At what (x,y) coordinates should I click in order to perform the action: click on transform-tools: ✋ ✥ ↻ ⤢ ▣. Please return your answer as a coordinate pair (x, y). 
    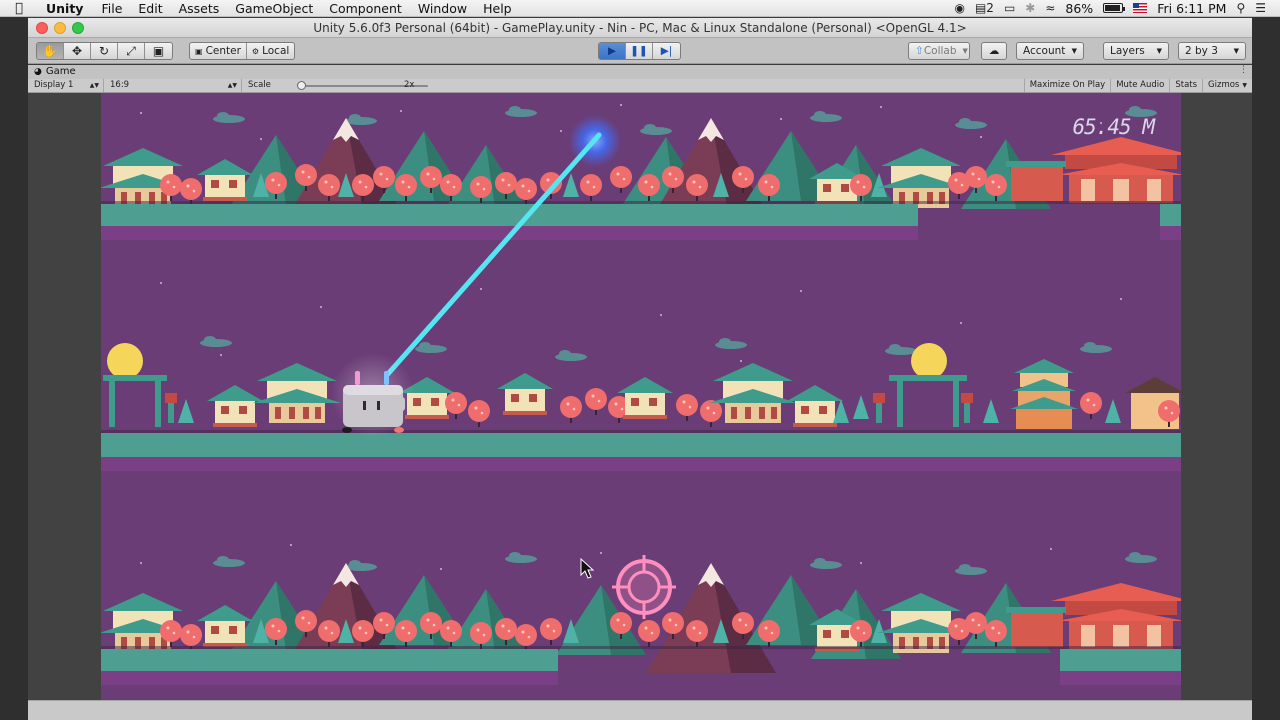
    Looking at the image, I should click on (104, 51).